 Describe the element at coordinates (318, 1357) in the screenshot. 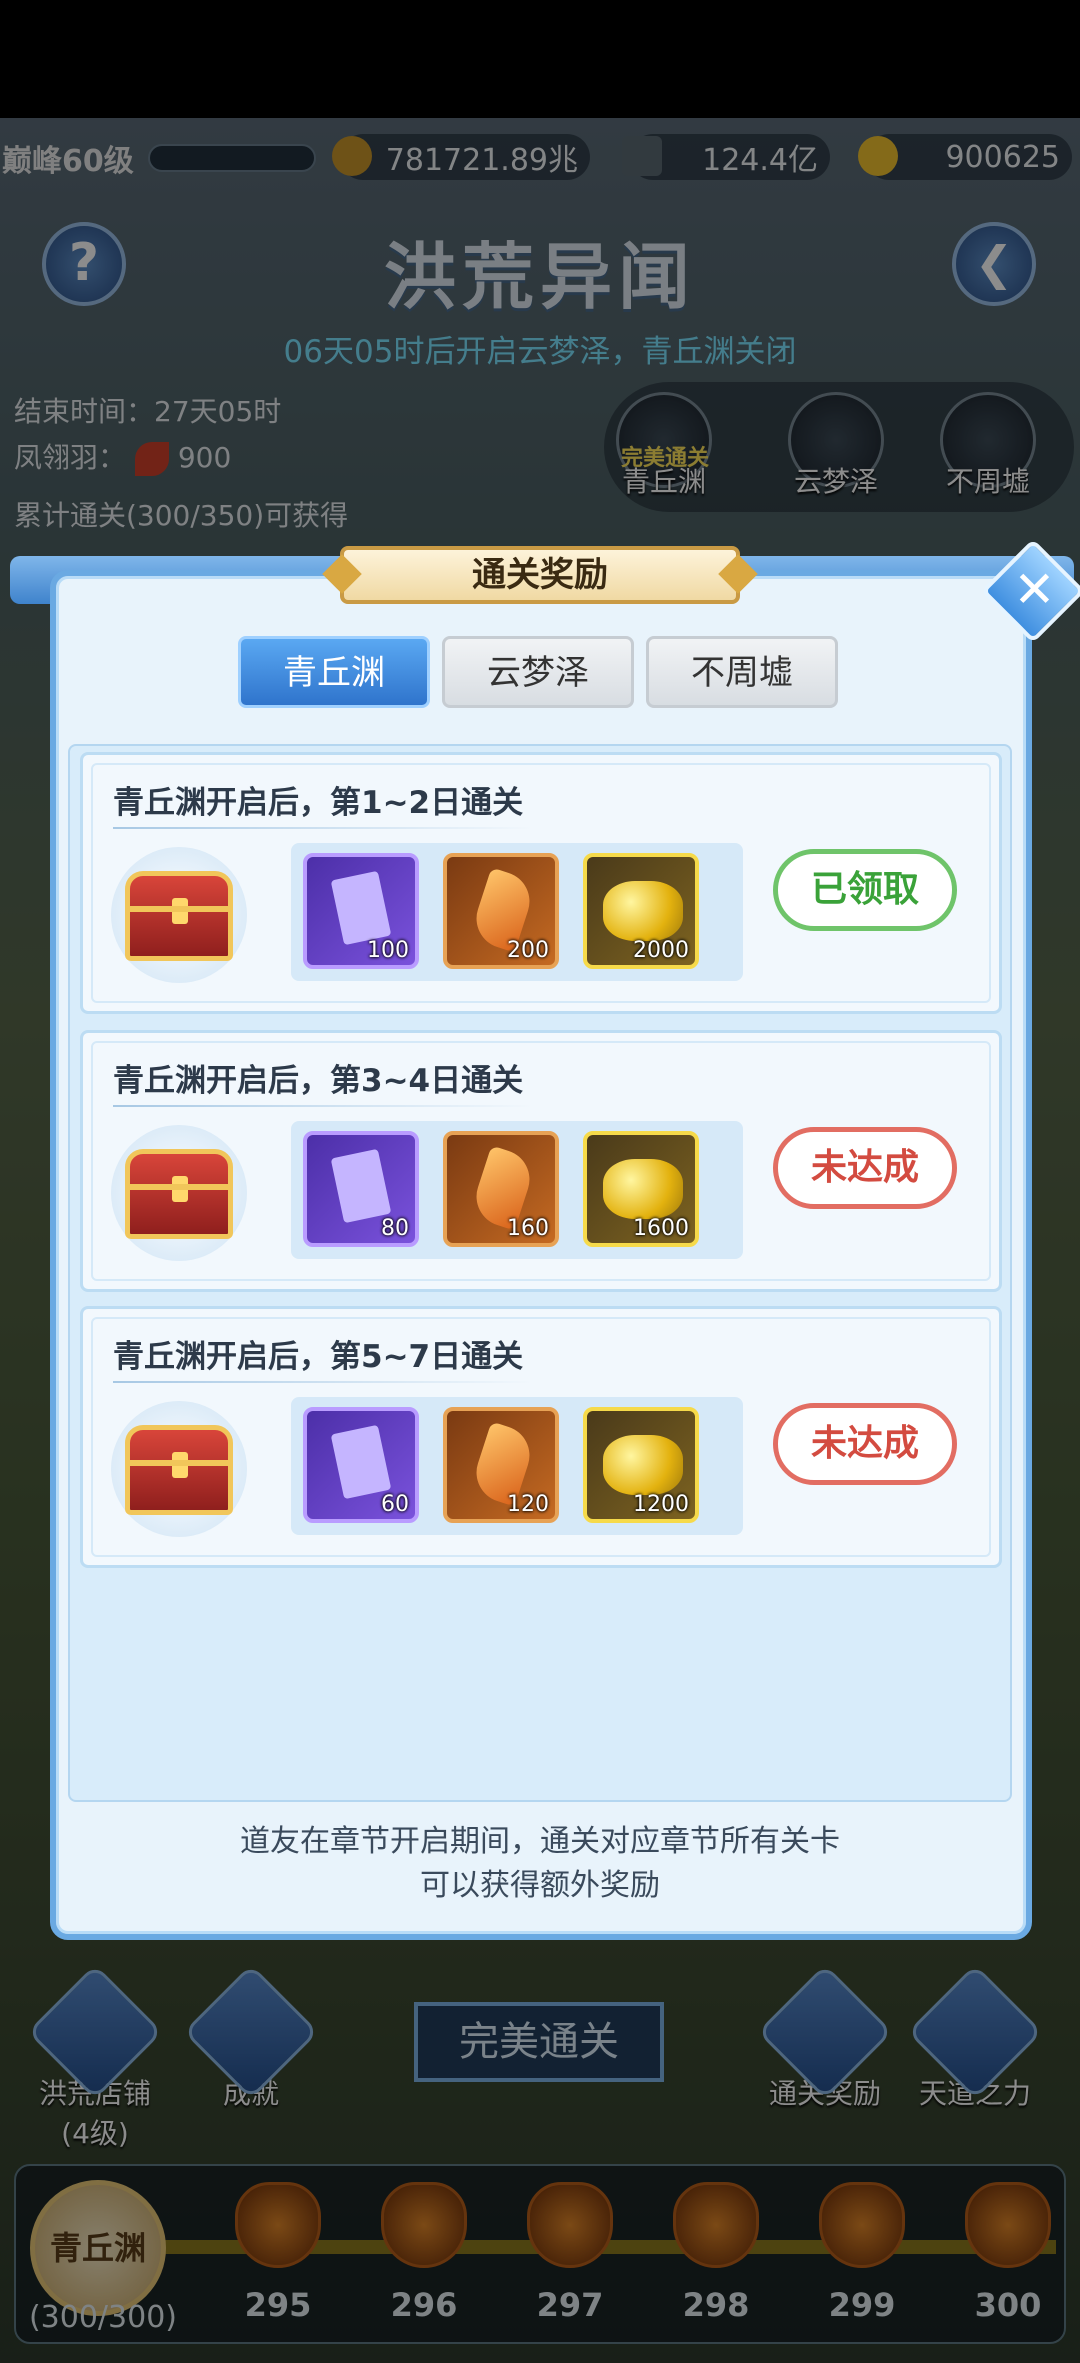

I see `reward-card-title: 青丘渊开启后，第5~7日通关` at that location.